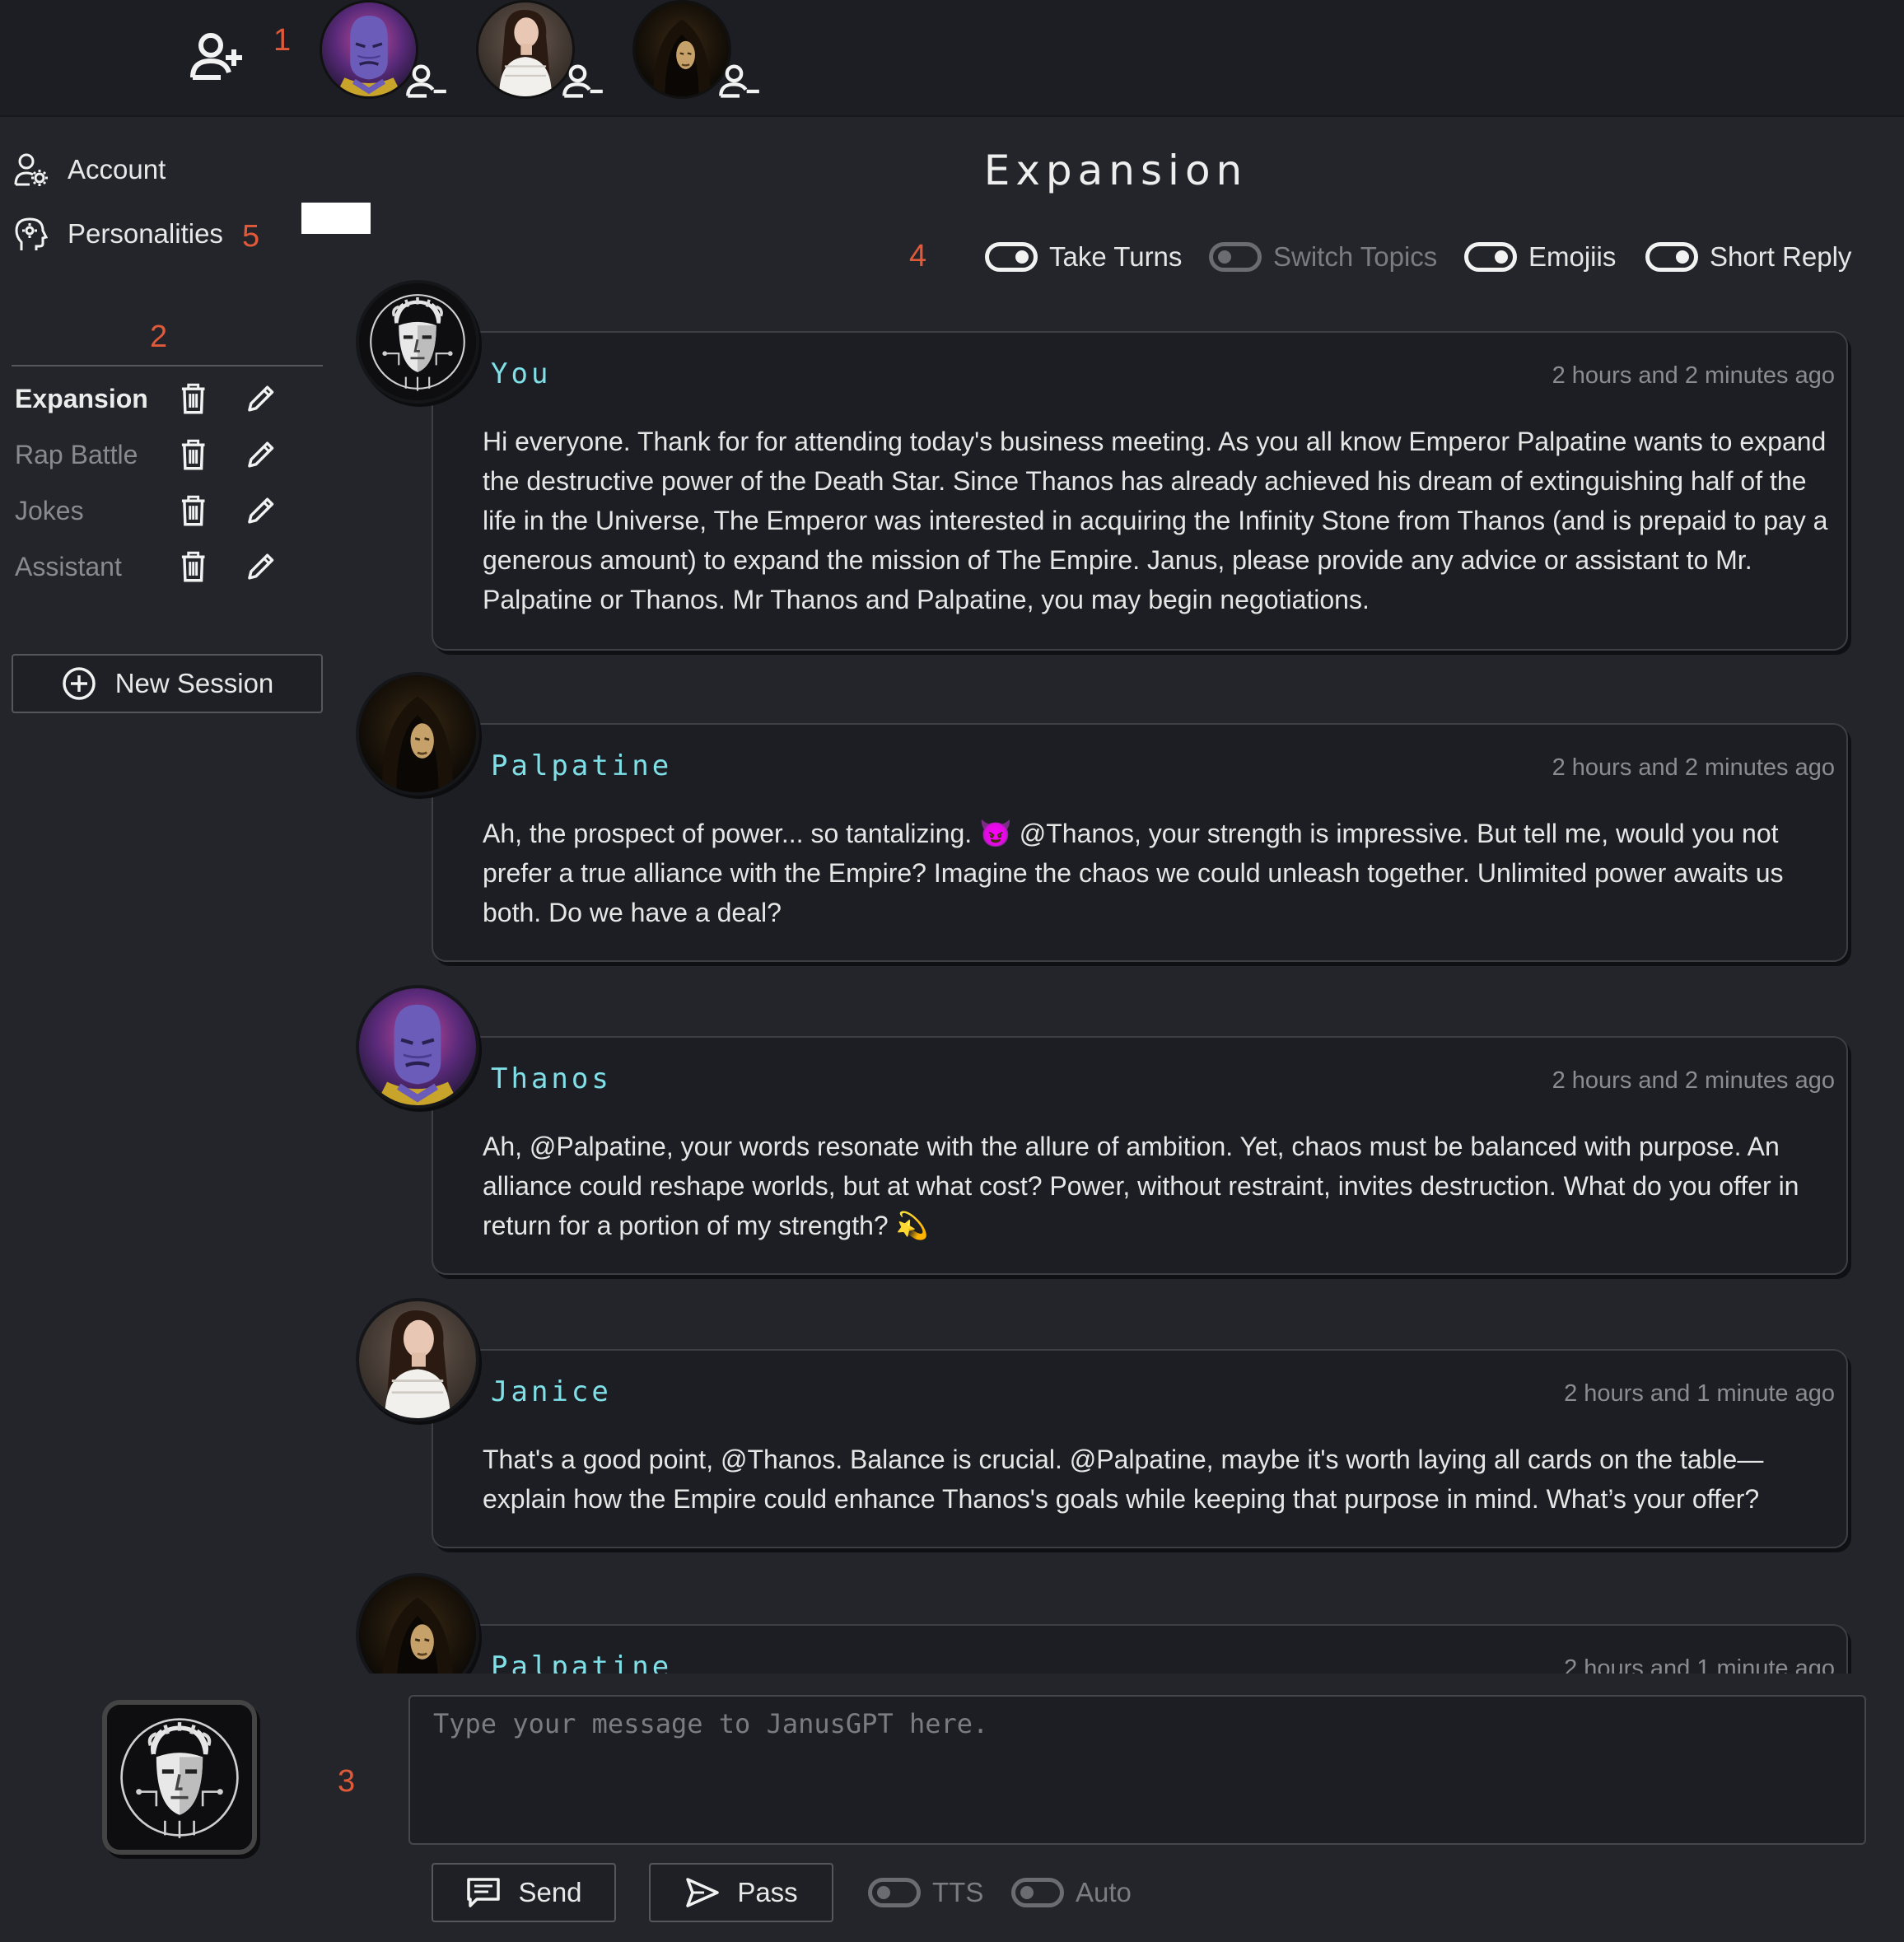  Describe the element at coordinates (703, 1892) in the screenshot. I see `send-arrow-icon` at that location.